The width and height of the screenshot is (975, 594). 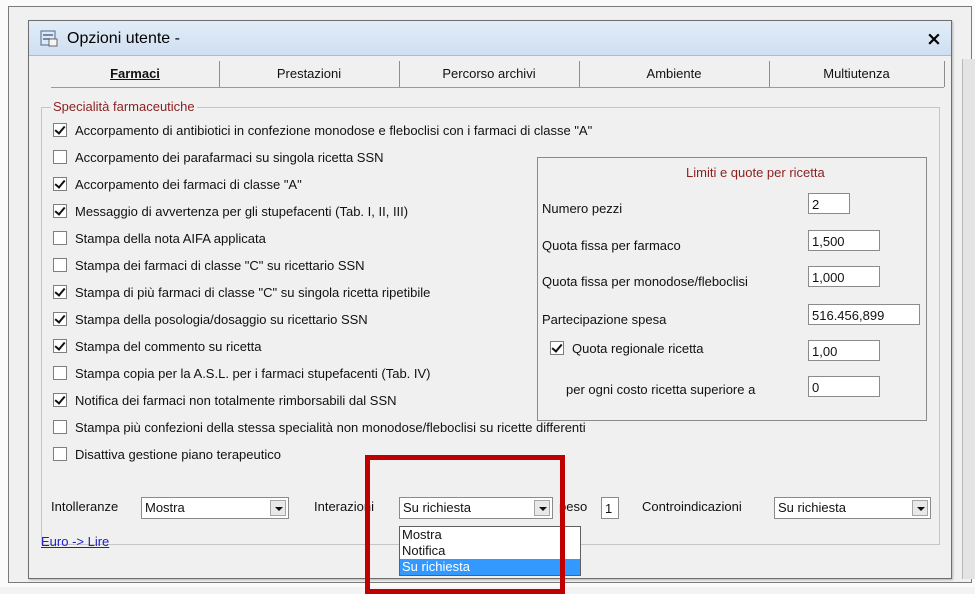 I want to click on option-label: Disattiva gestione piano terapeutico, so click(x=178, y=454).